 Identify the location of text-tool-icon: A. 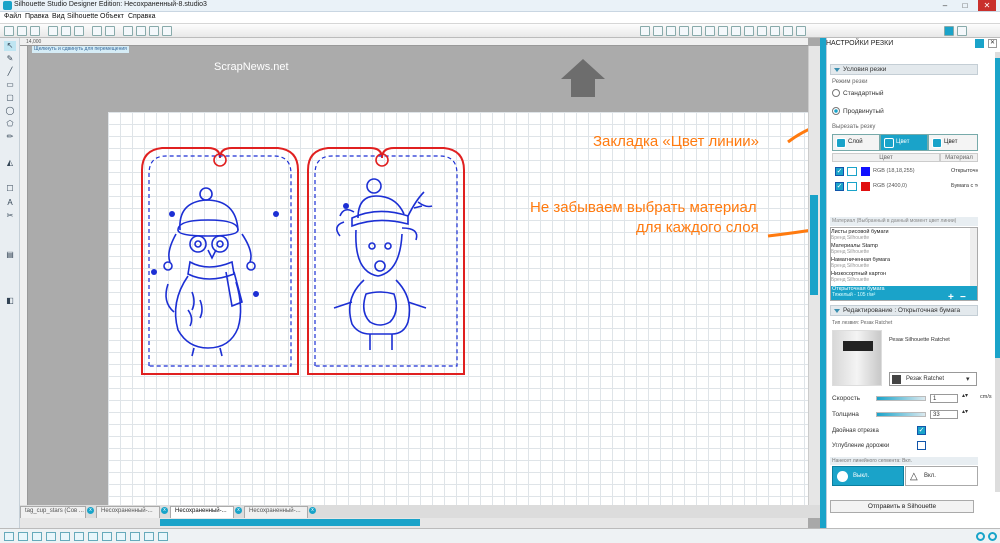
(10, 203).